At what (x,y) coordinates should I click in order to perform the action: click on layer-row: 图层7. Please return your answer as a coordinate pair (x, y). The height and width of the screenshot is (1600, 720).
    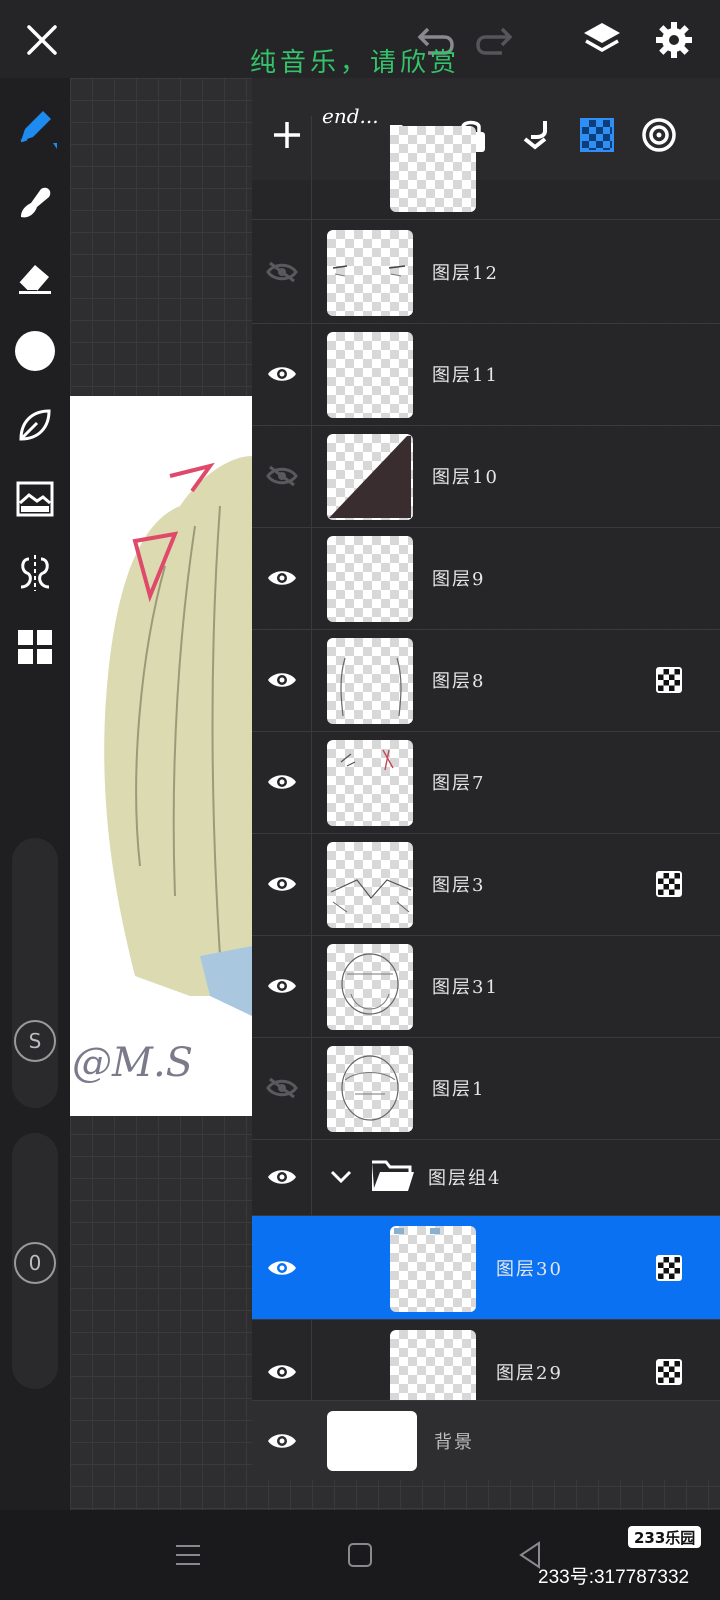
    Looking at the image, I should click on (486, 782).